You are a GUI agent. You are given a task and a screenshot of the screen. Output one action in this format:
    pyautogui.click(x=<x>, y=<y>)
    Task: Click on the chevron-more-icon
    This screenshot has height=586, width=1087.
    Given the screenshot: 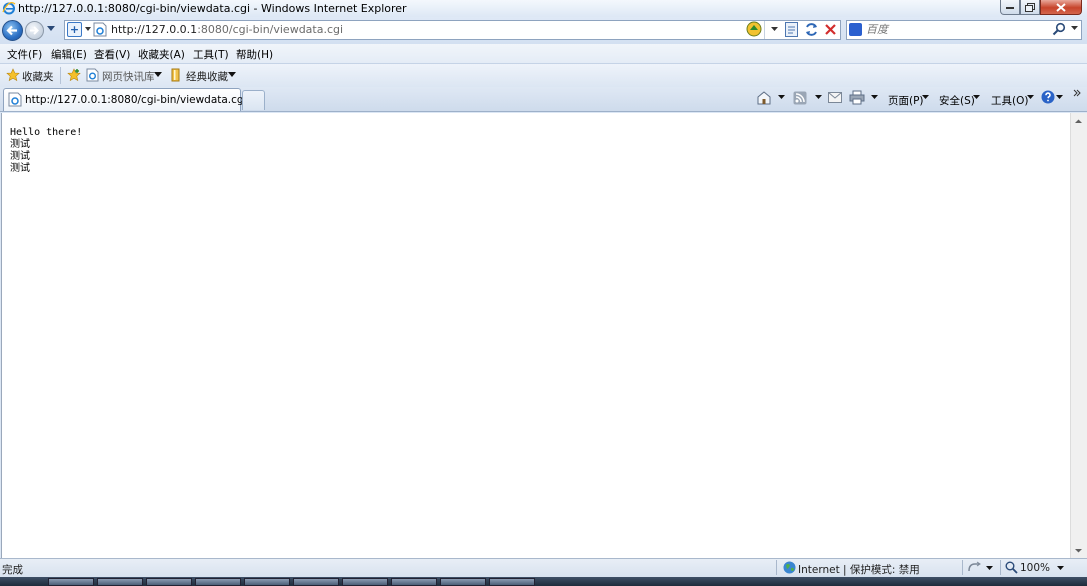 What is the action you would take?
    pyautogui.click(x=1077, y=93)
    